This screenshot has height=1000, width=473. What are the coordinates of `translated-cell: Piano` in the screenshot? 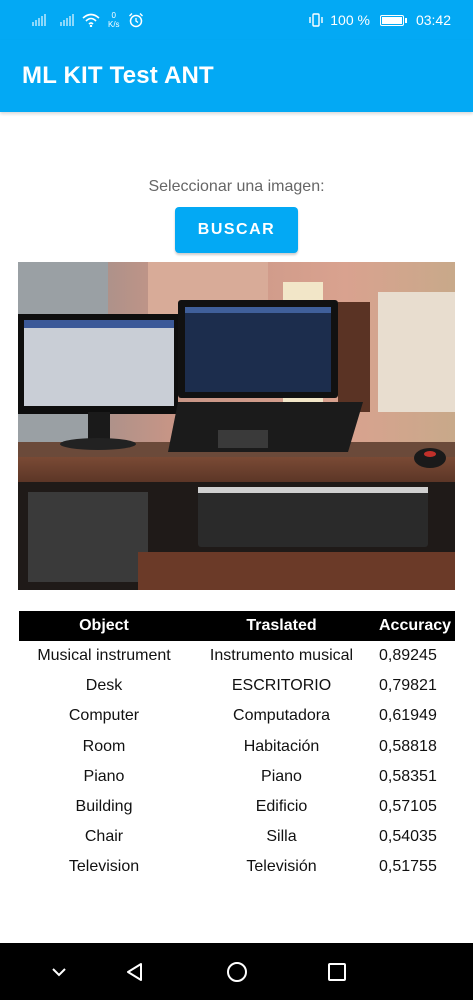 It's located at (281, 776).